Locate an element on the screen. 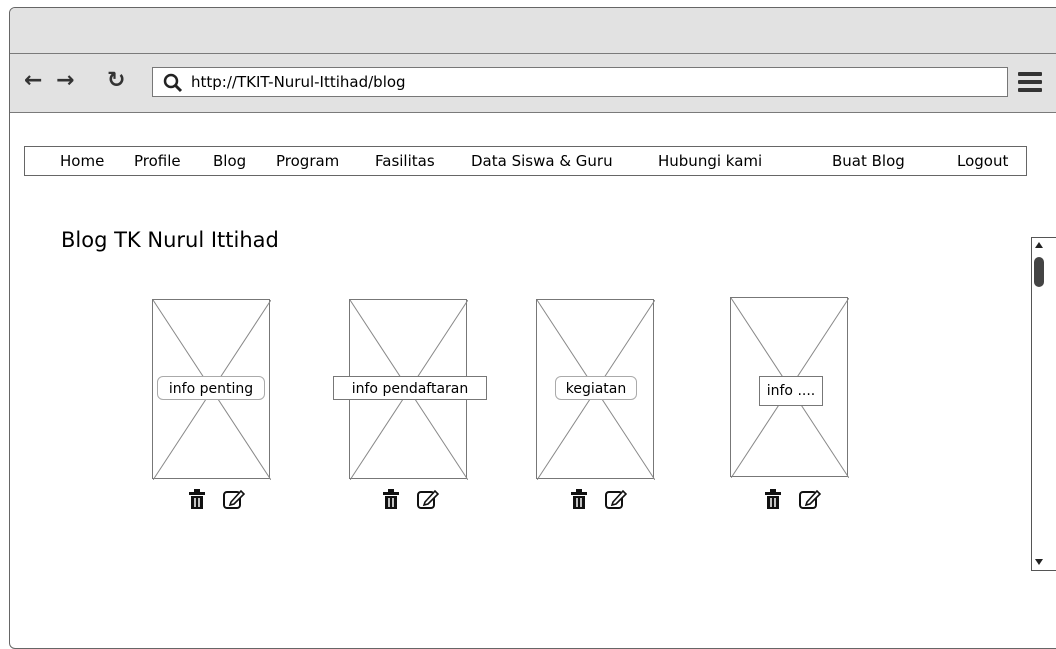  address-bar: http://TKIT-Nurul-Ittihad/blog is located at coordinates (580, 82).